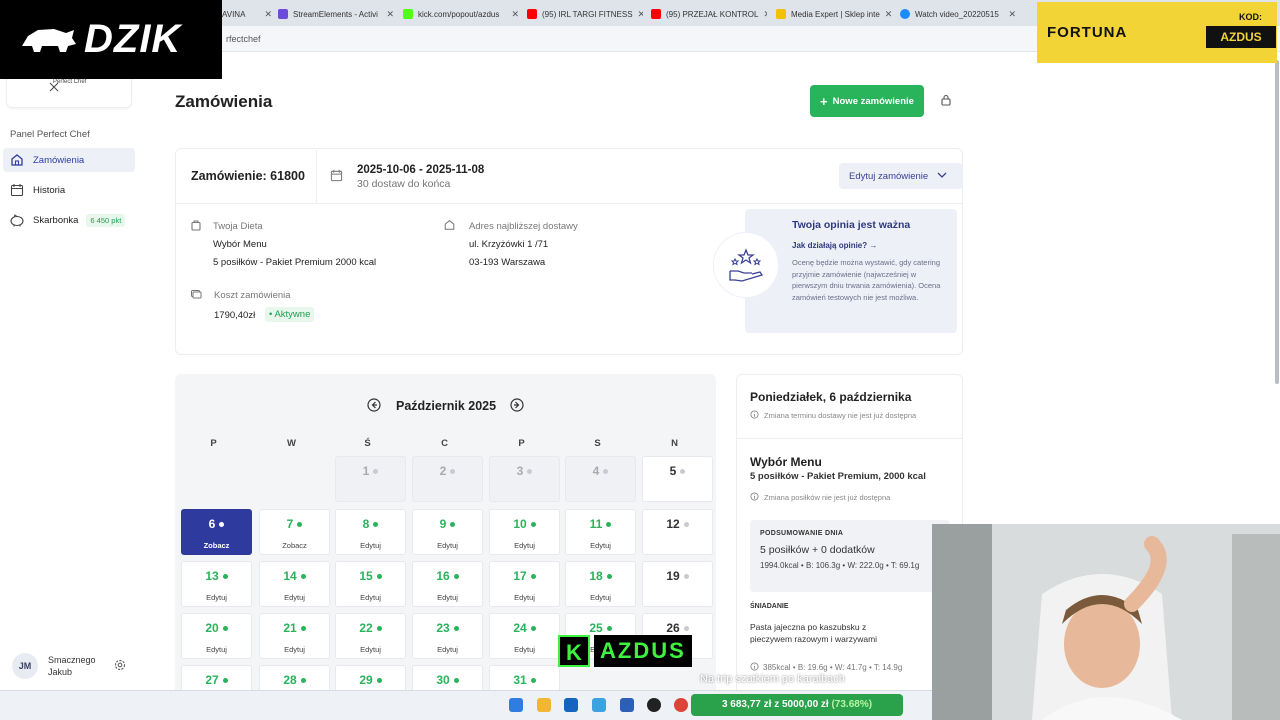 This screenshot has height=720, width=1280. Describe the element at coordinates (370, 479) in the screenshot. I see `calendar-day: 1` at that location.